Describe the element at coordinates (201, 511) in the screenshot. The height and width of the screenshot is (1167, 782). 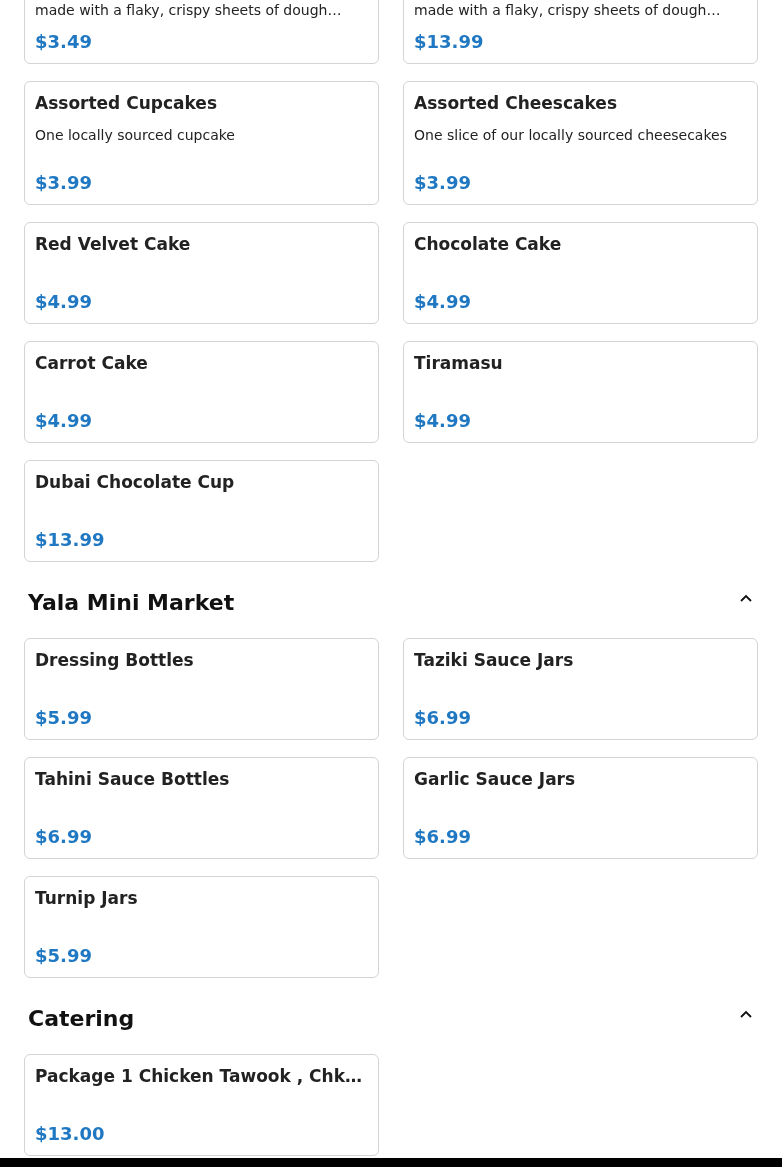
I see `menu-item-card: Dubai Chocolate Cup $13.99` at that location.